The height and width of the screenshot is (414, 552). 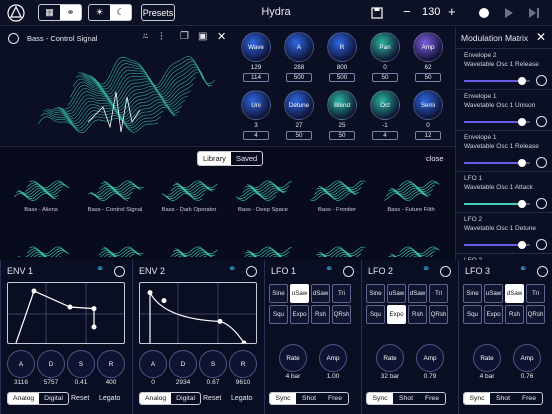 What do you see at coordinates (256, 47) in the screenshot?
I see `knob-0: Wave` at bounding box center [256, 47].